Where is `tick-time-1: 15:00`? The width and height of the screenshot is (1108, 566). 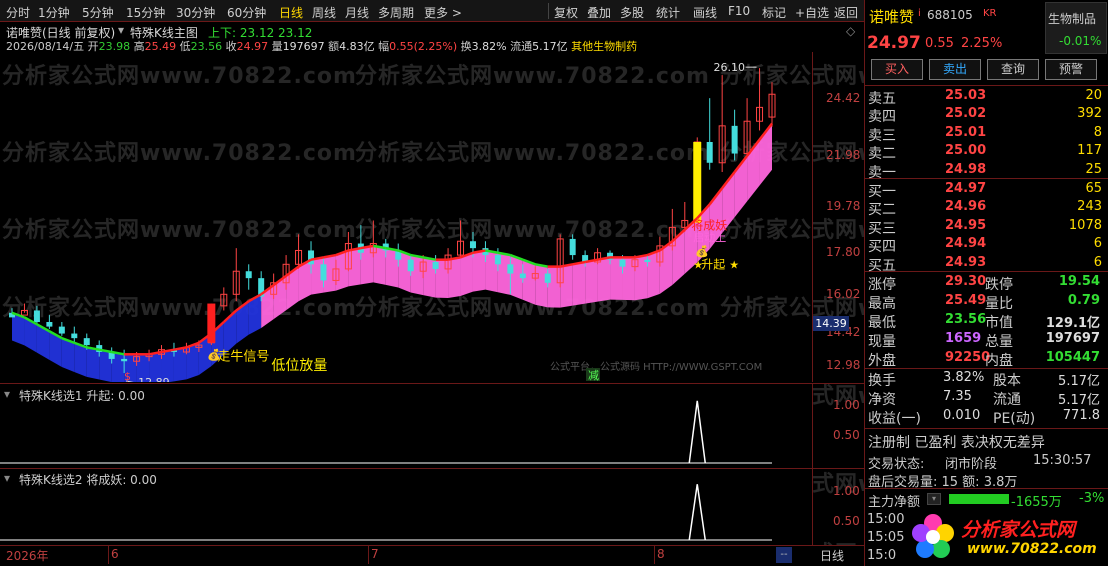 tick-time-1: 15:00 is located at coordinates (886, 519).